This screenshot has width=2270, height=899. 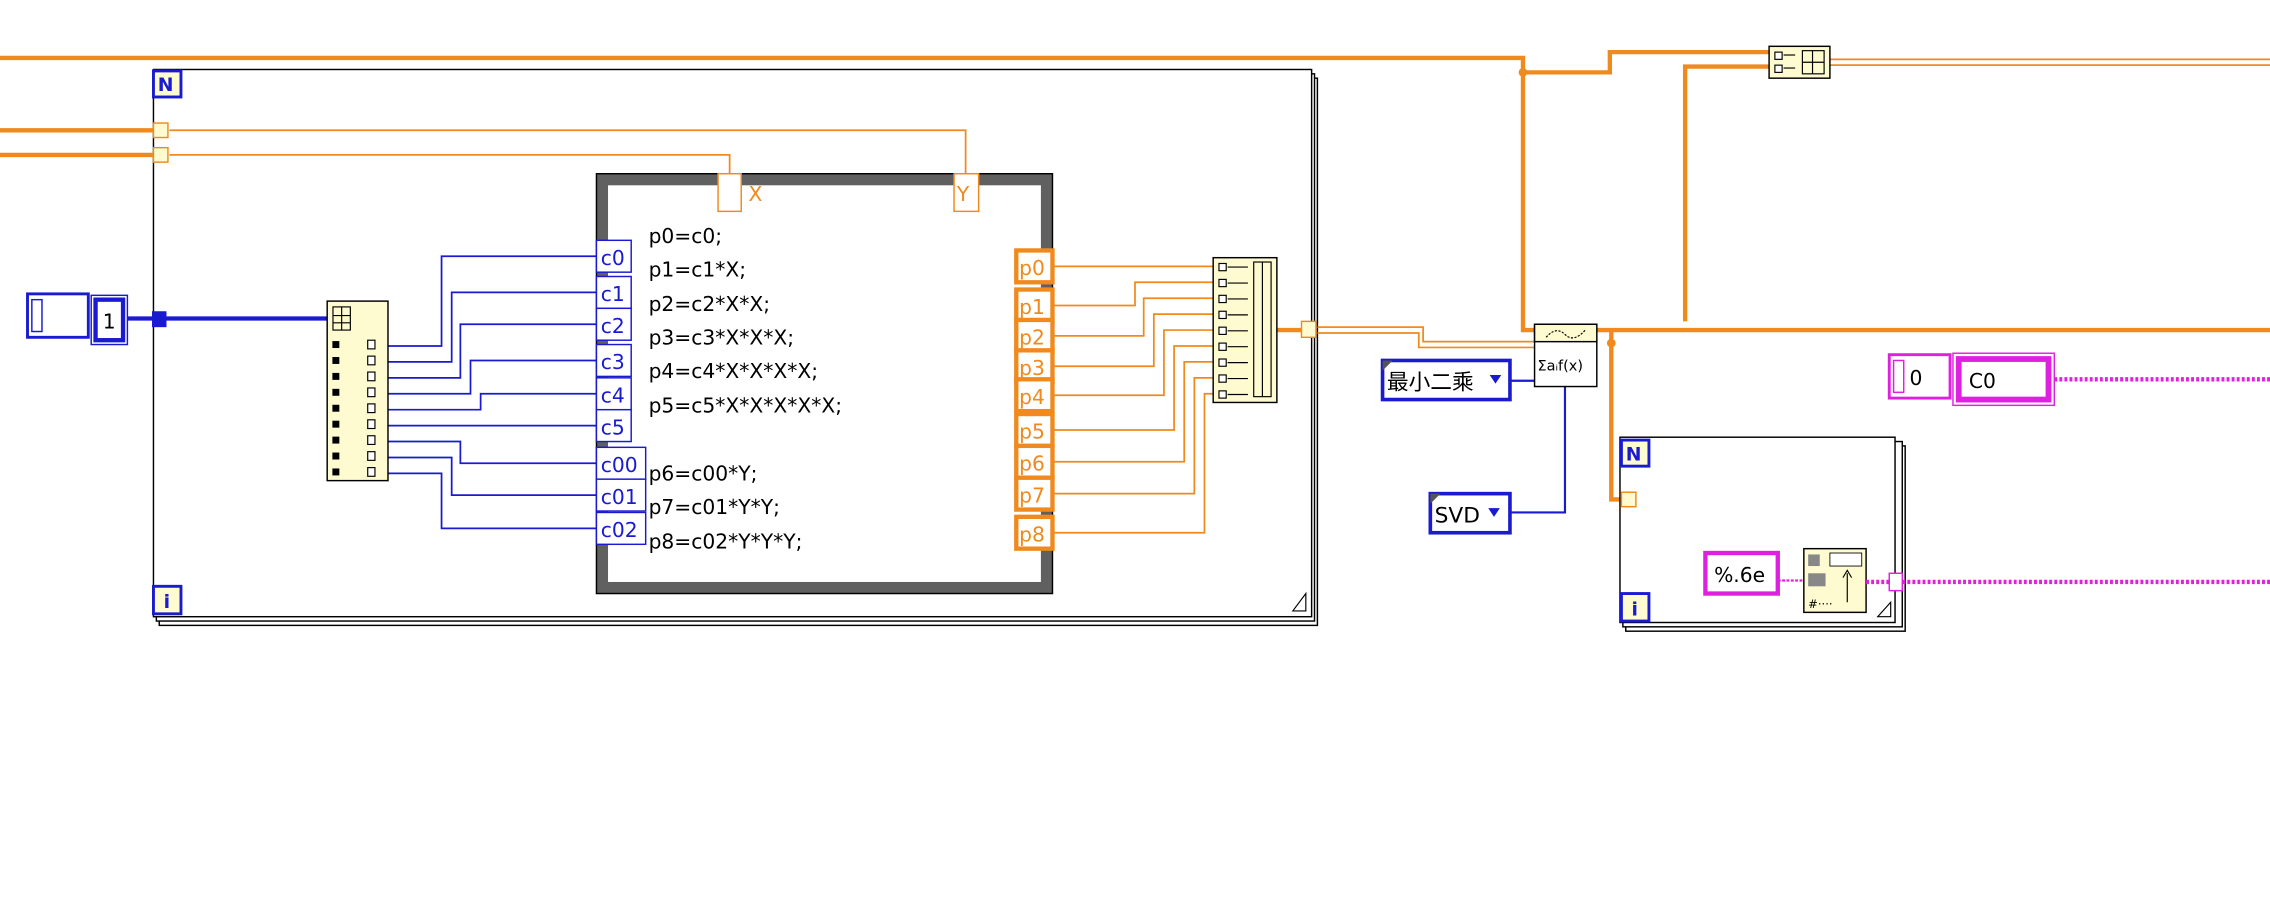 What do you see at coordinates (109, 322) in the screenshot?
I see `array-element-value: 1` at bounding box center [109, 322].